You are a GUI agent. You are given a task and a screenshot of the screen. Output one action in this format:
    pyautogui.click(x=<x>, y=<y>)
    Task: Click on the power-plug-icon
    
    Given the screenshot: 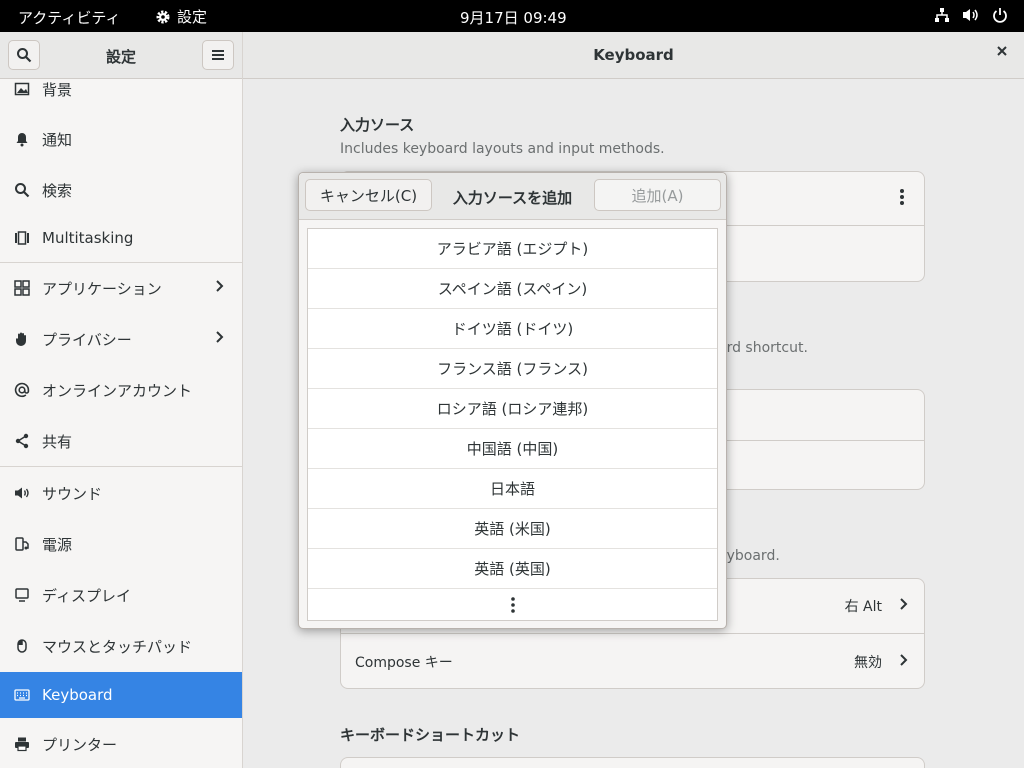 What is the action you would take?
    pyautogui.click(x=22, y=544)
    